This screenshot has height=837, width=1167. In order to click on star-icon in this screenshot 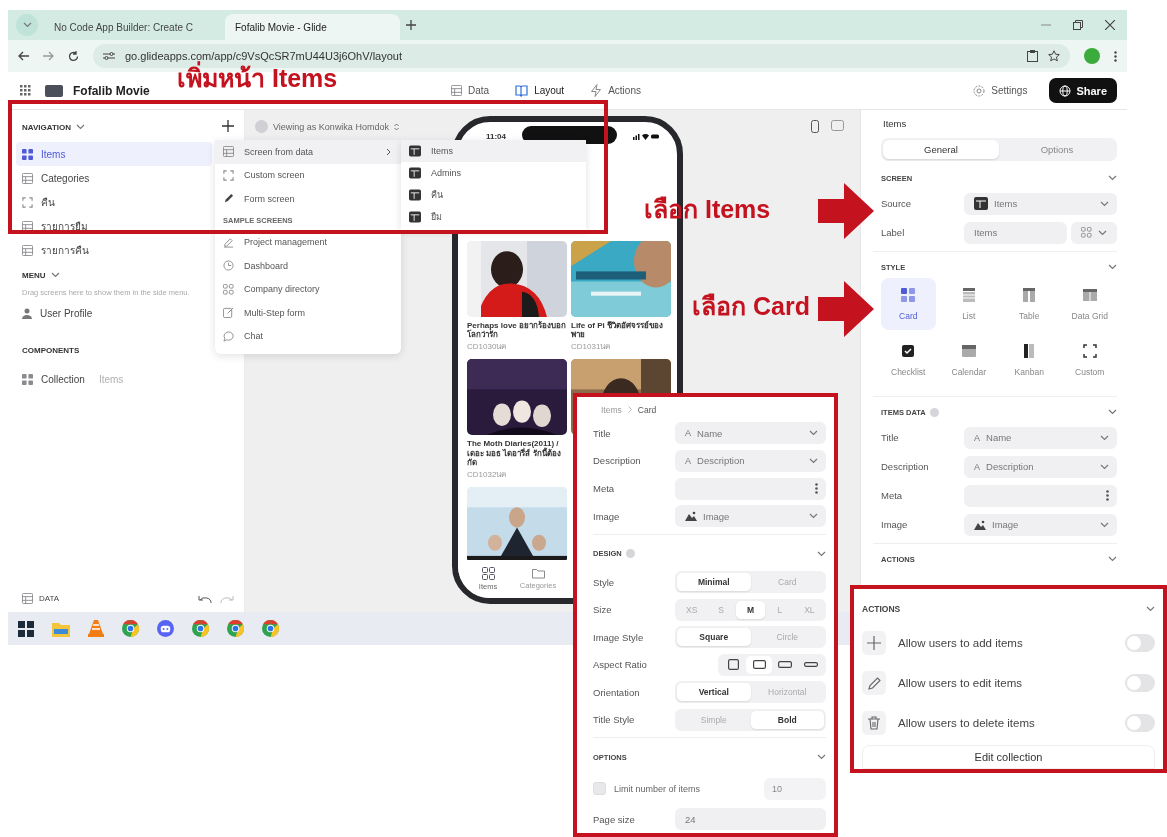, I will do `click(1054, 56)`.